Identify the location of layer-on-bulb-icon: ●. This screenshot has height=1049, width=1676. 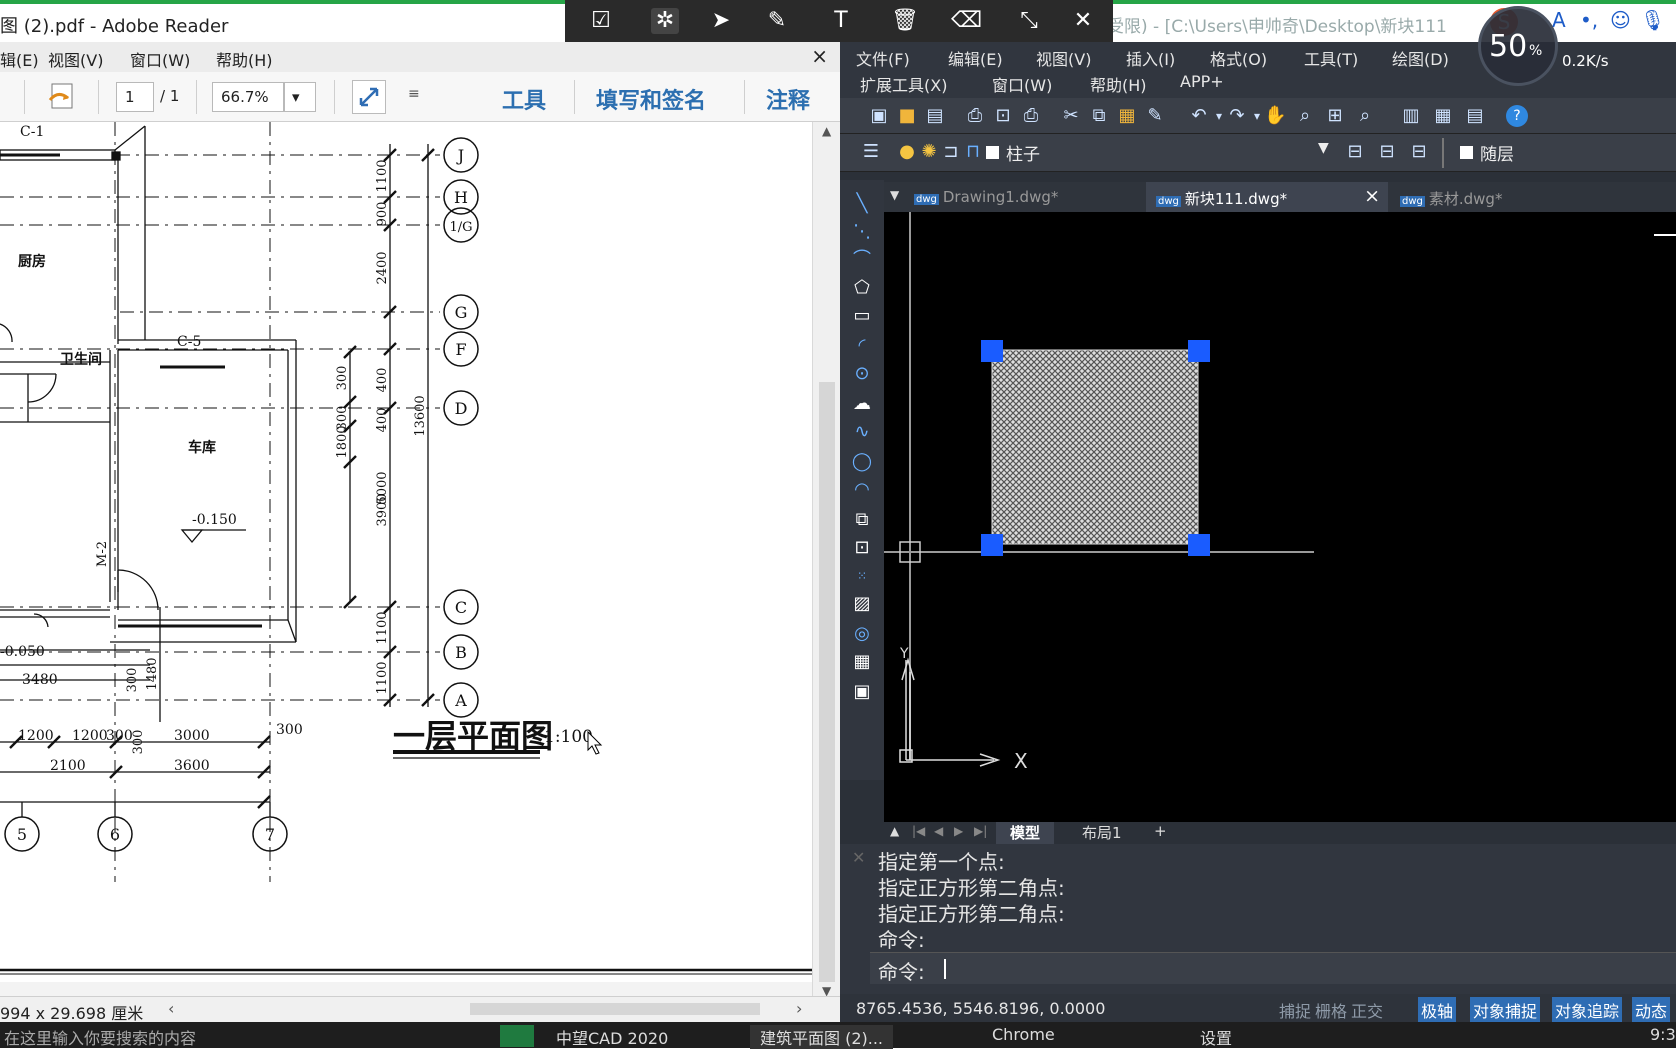
(907, 152).